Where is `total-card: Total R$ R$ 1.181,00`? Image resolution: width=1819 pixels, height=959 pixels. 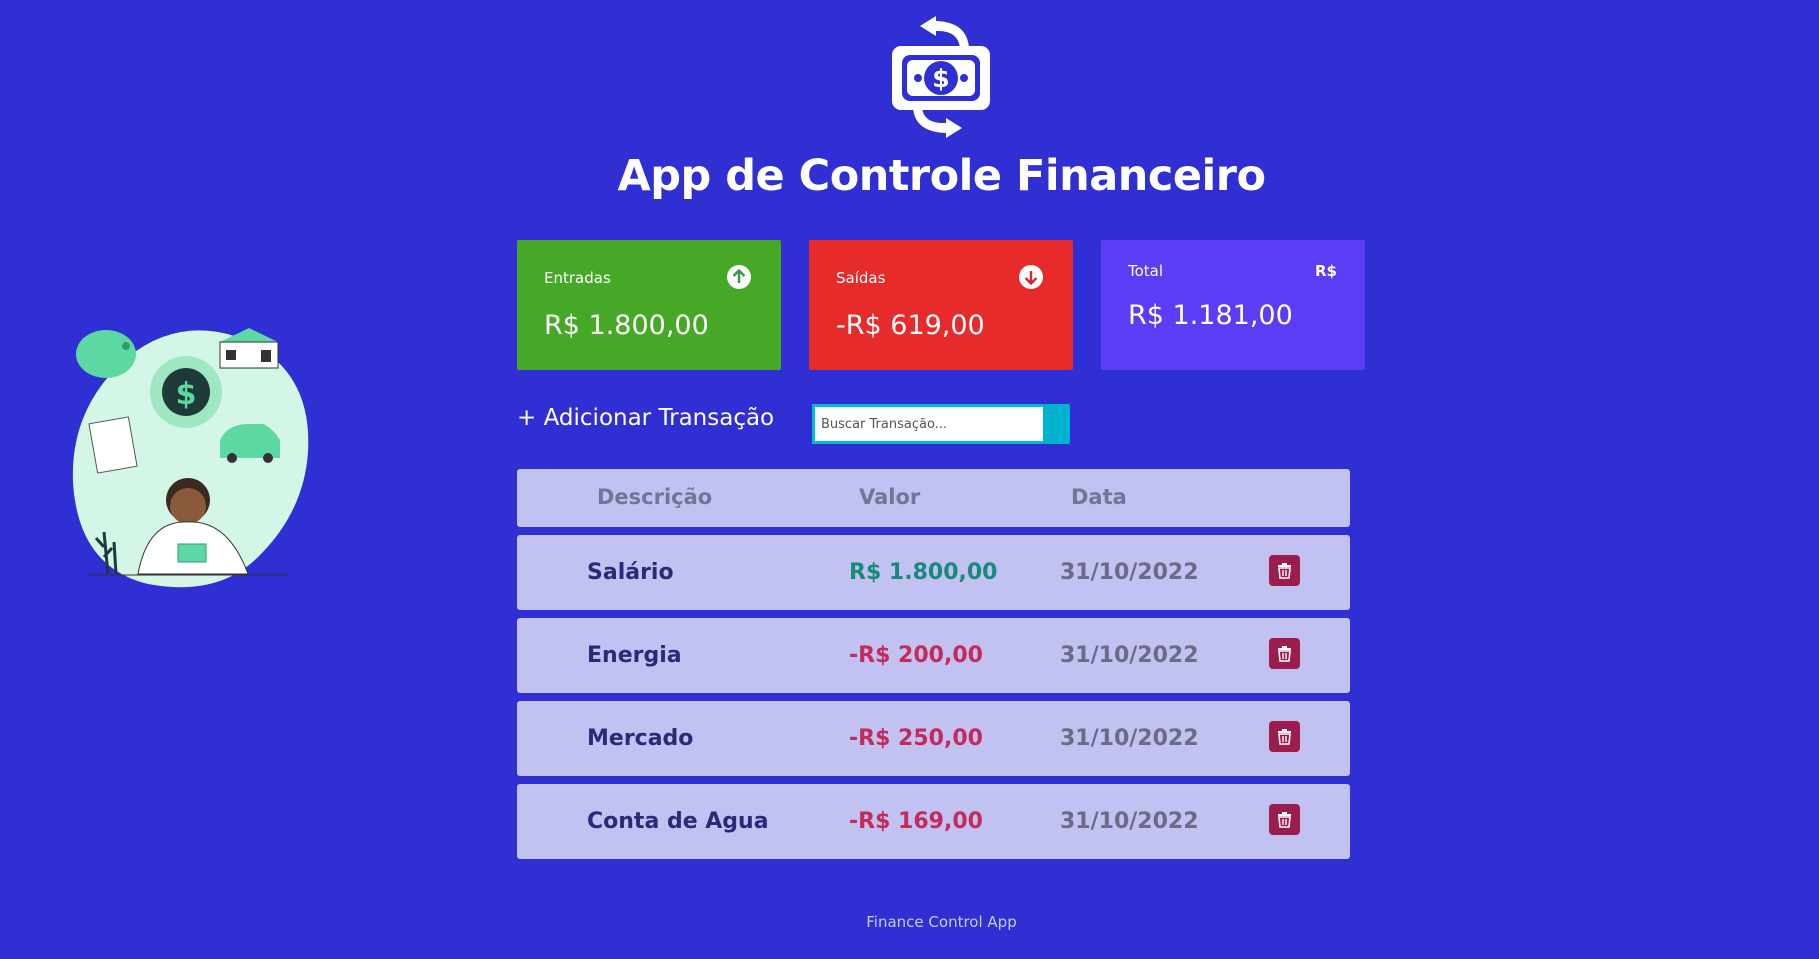 total-card: Total R$ R$ 1.181,00 is located at coordinates (1233, 305).